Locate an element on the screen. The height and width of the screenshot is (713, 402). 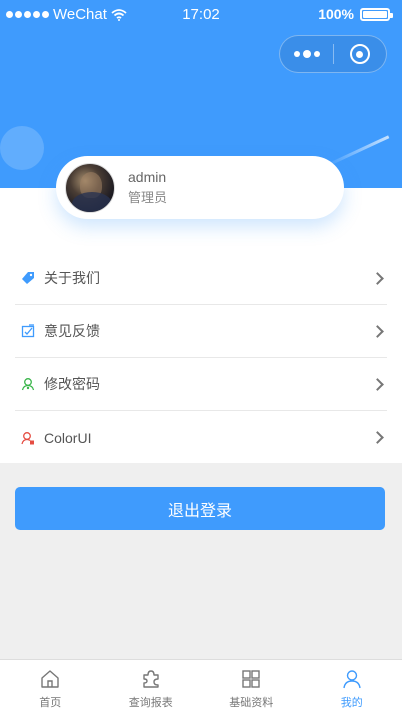
puzzle-icon is located at coordinates (151, 679).